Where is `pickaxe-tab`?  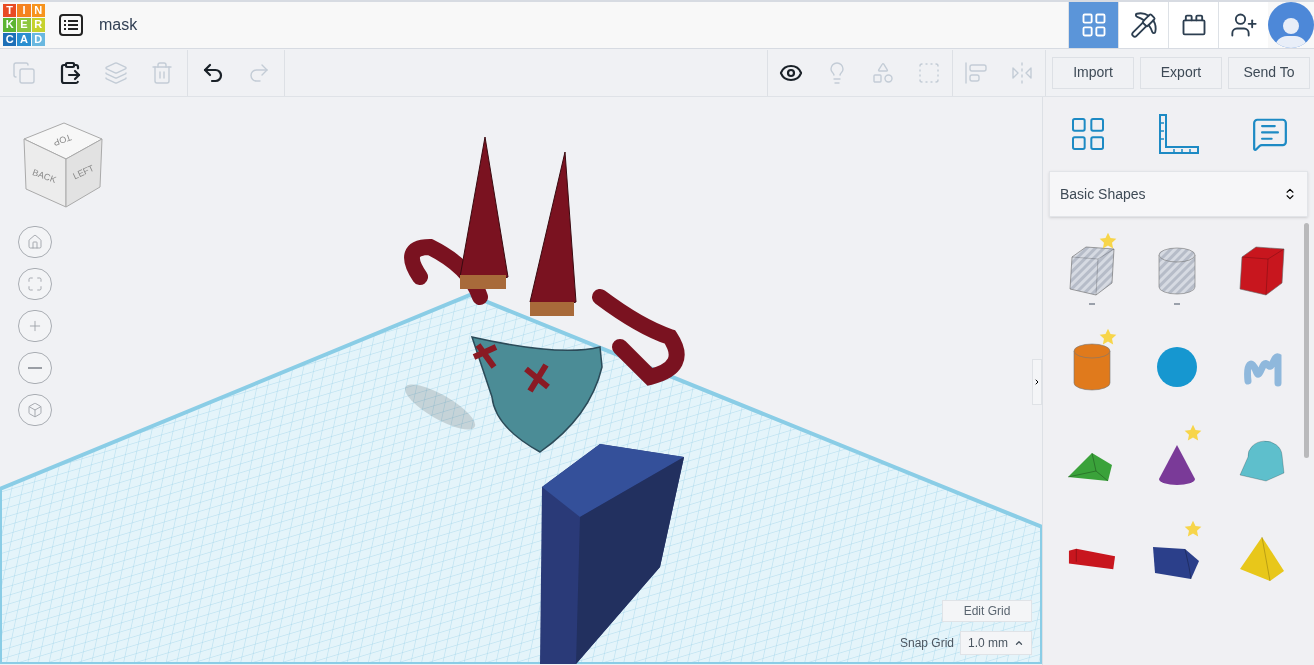 pickaxe-tab is located at coordinates (1143, 25).